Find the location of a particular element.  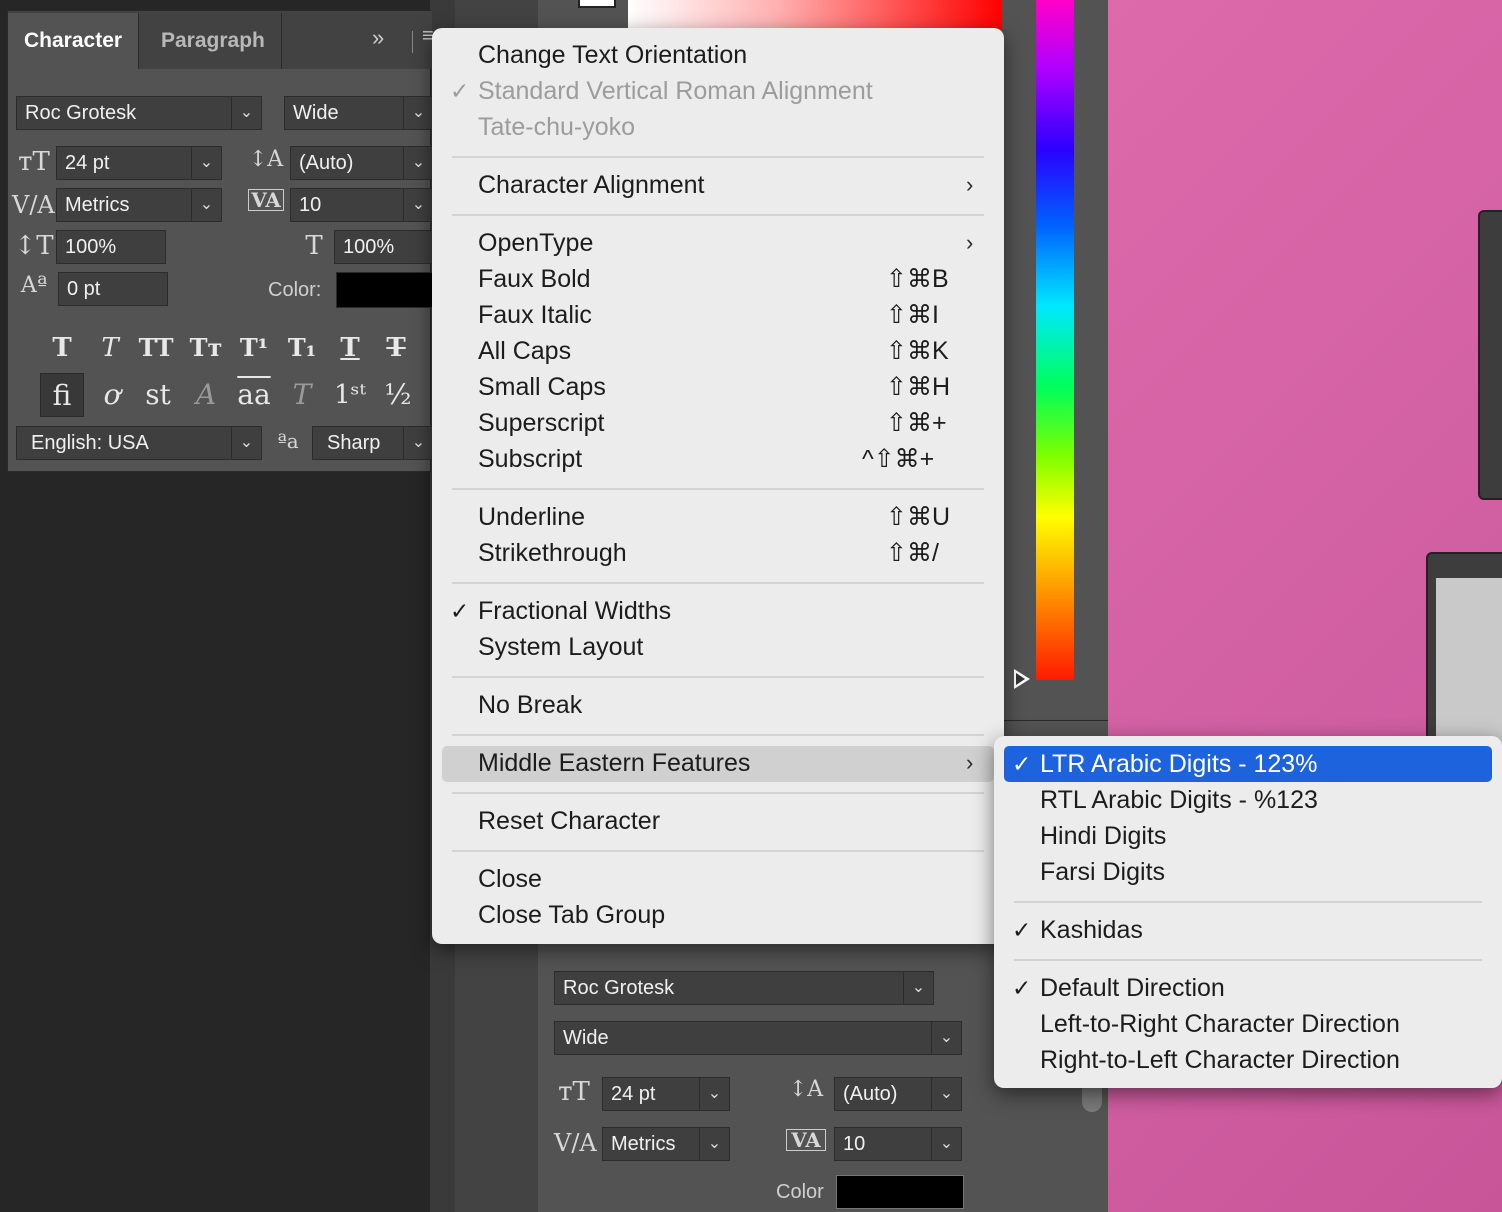

horizontal-scale-field: 100% is located at coordinates (384, 247).